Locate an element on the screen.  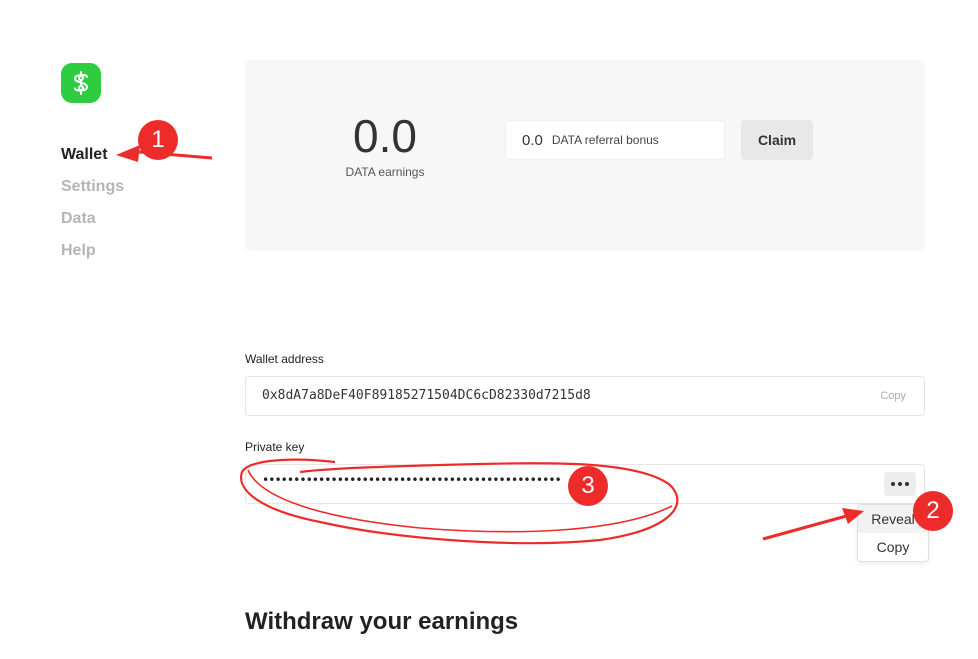
ellipsis-icon is located at coordinates (893, 484).